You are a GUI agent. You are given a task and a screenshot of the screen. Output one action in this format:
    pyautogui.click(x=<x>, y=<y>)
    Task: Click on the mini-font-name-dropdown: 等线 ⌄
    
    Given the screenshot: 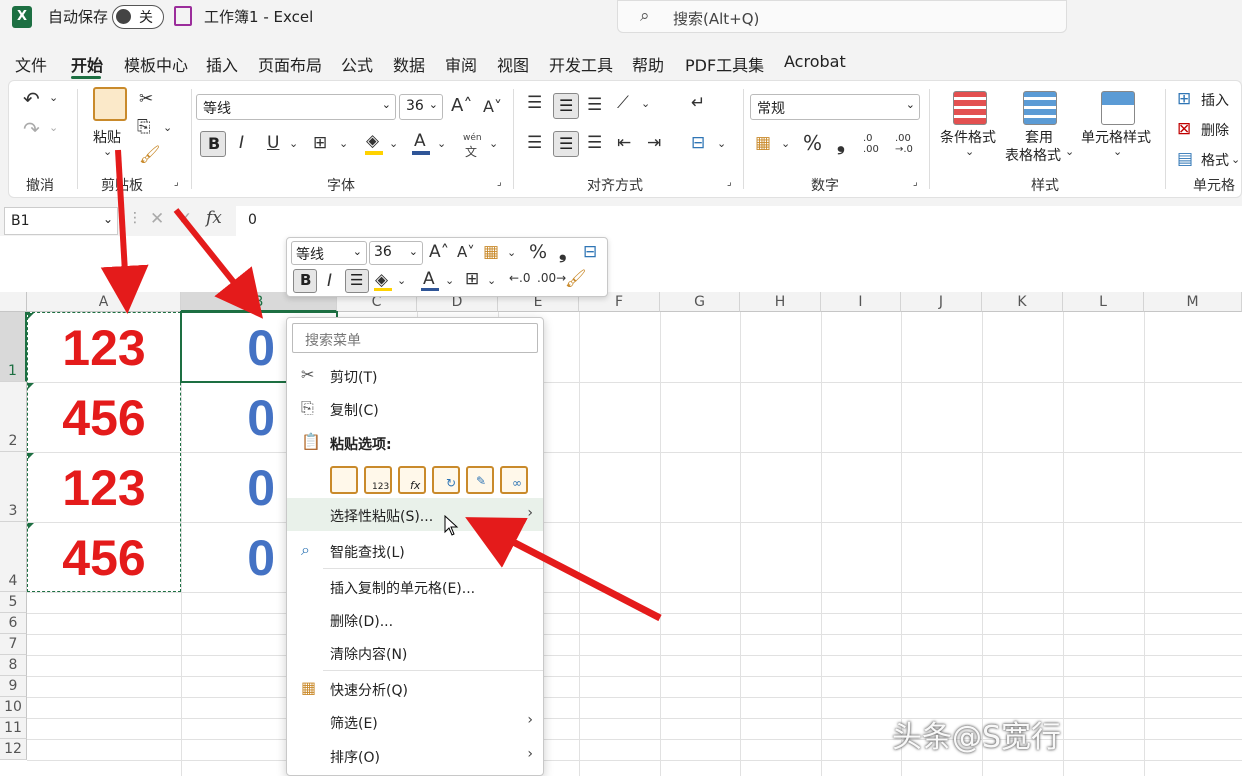 What is the action you would take?
    pyautogui.click(x=329, y=253)
    